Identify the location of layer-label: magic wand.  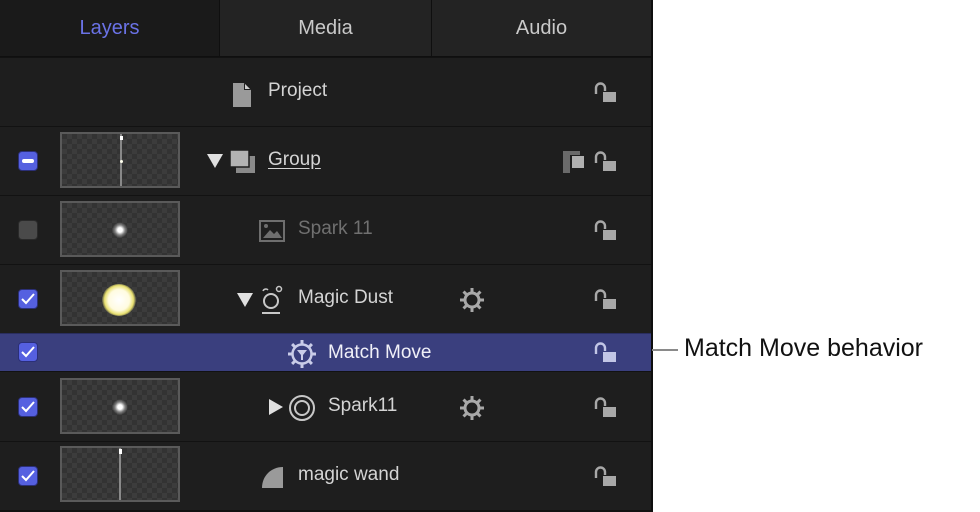
(349, 474).